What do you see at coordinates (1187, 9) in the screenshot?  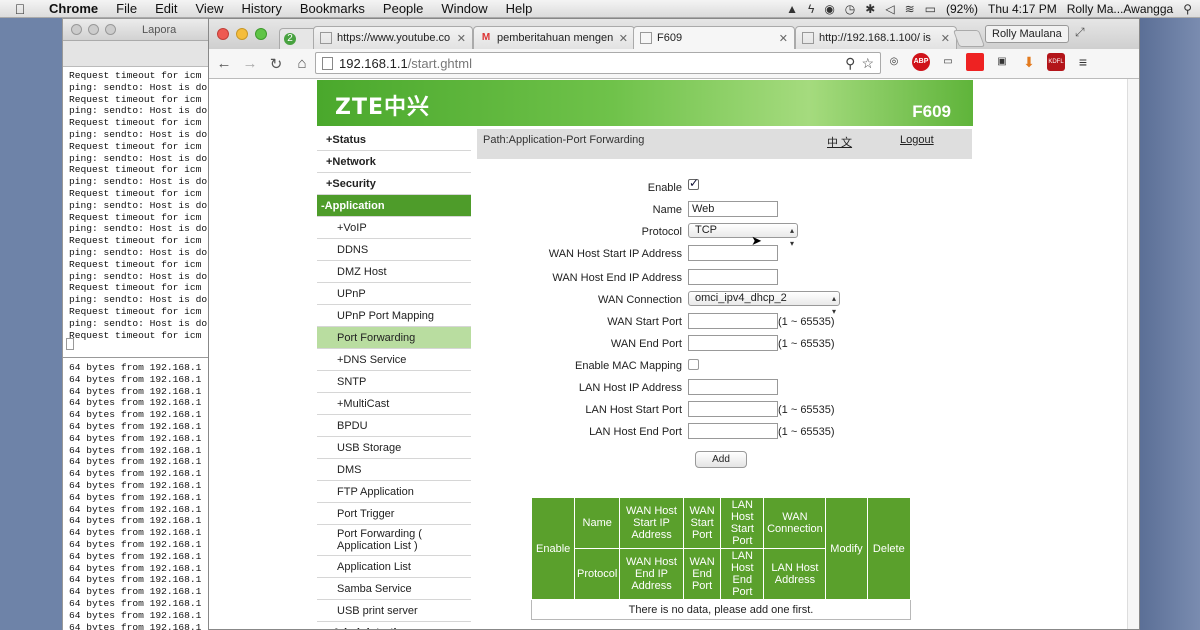 I see `spotlight-search-icon: ⚲` at bounding box center [1187, 9].